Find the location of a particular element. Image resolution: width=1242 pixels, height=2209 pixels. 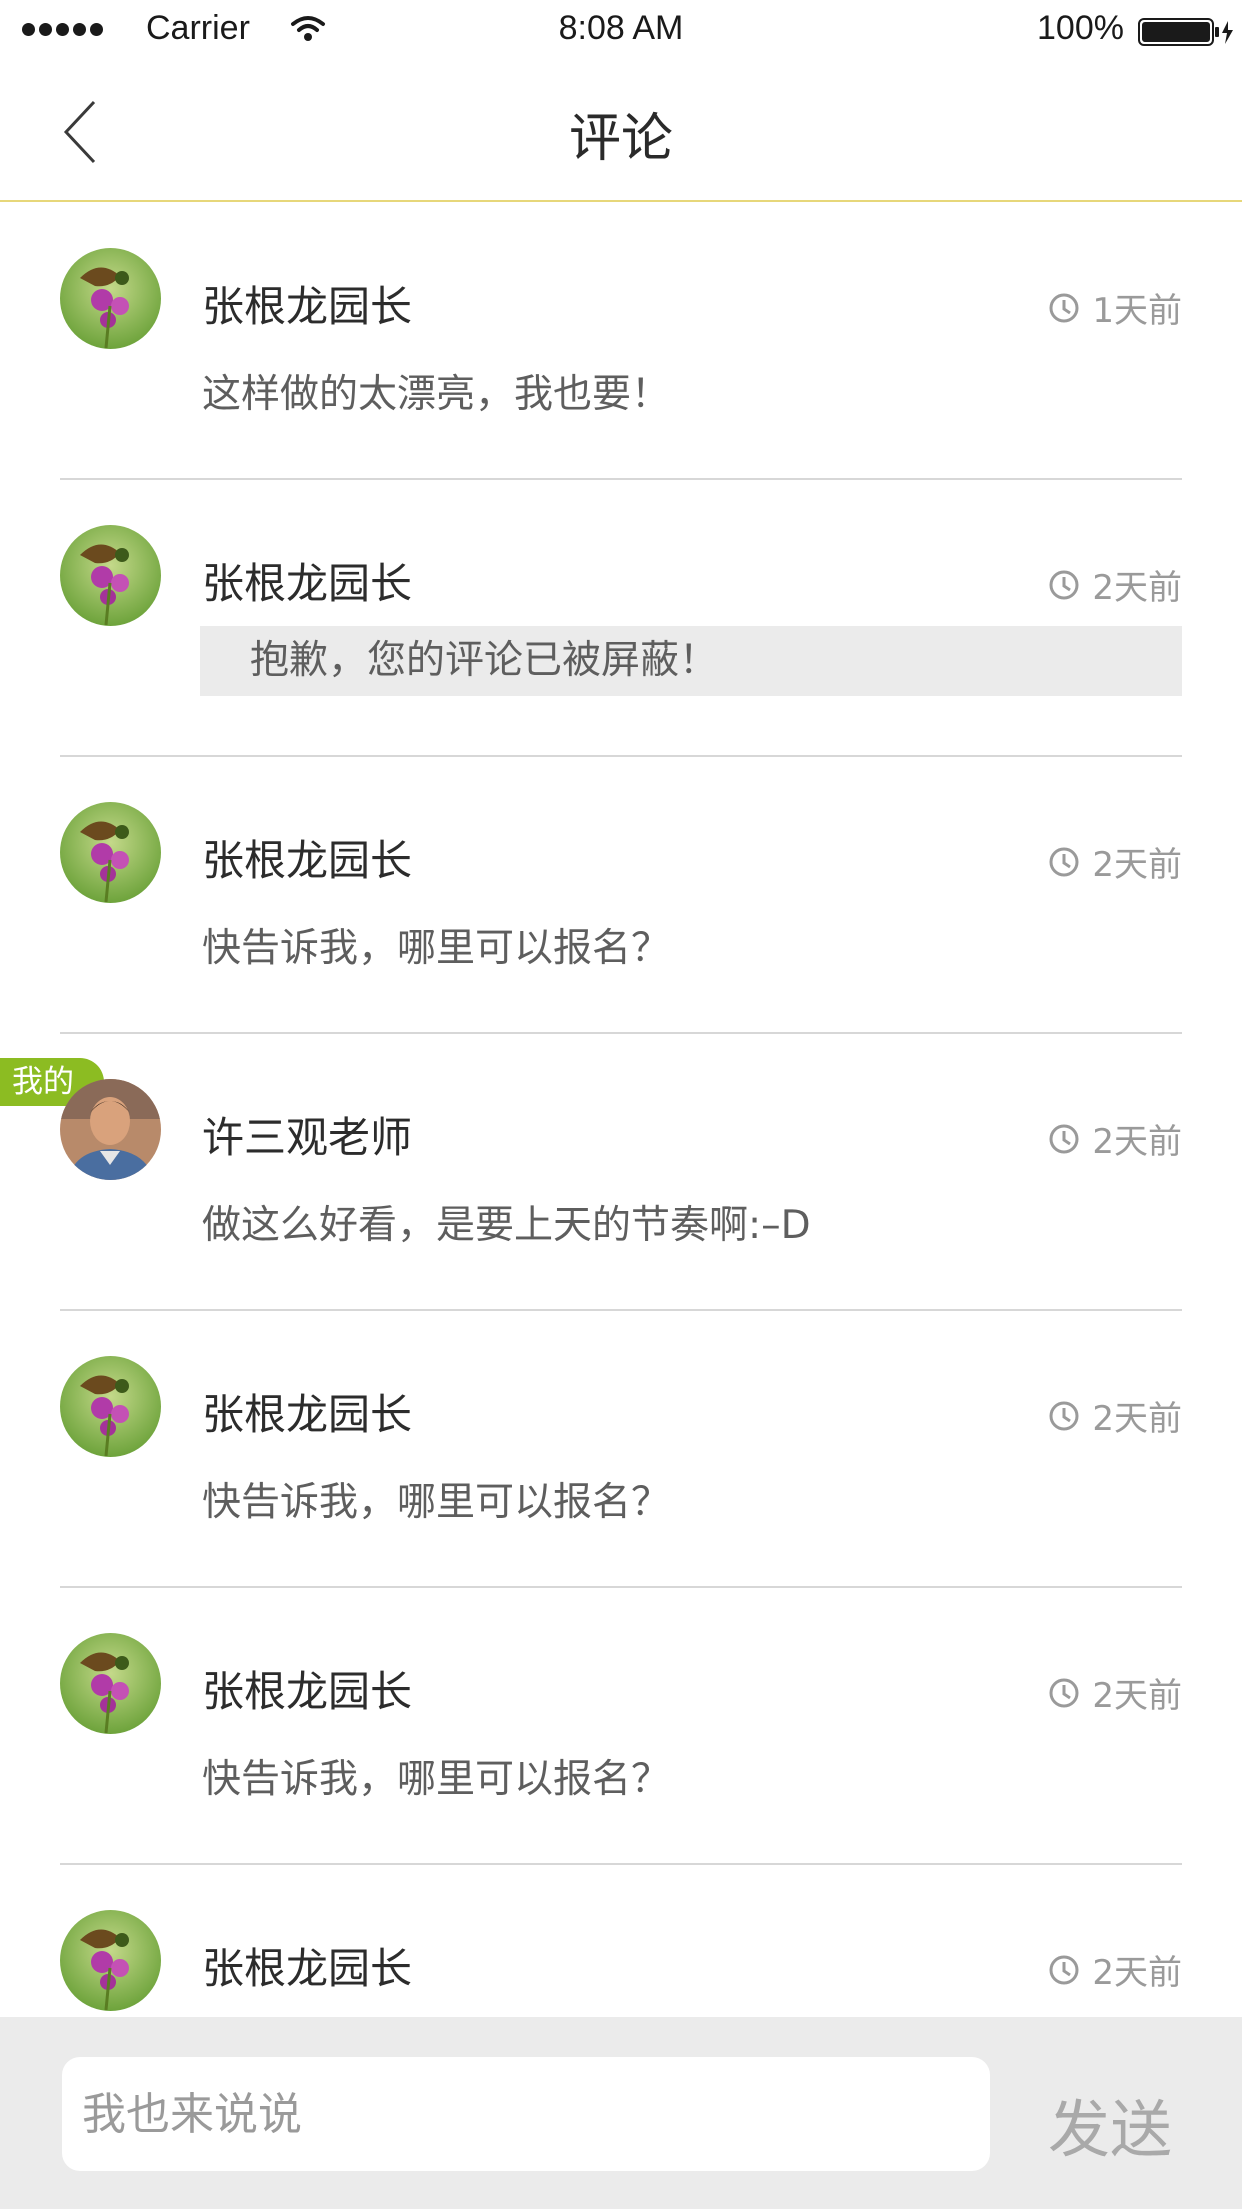

status-bar: Carrier 8:08 AM 100% is located at coordinates (621, 31).